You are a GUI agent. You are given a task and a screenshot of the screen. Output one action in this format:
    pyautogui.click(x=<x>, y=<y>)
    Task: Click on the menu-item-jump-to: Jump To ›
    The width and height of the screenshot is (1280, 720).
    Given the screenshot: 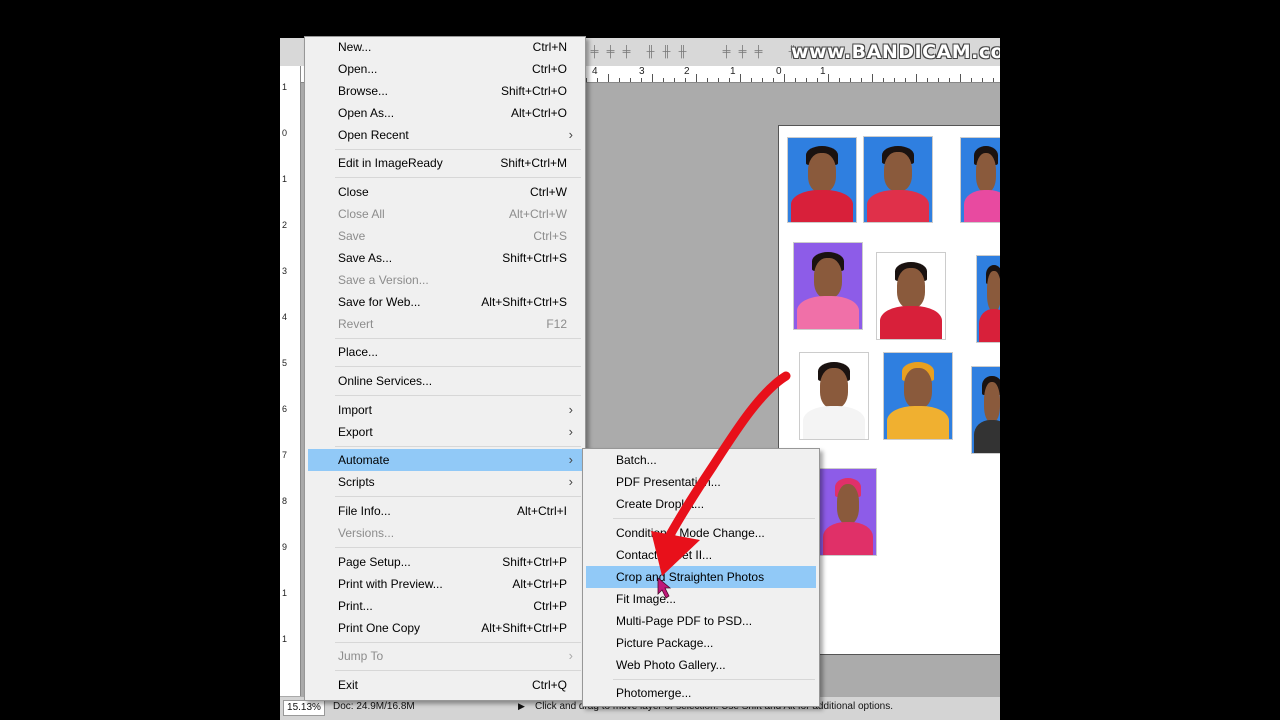 What is the action you would take?
    pyautogui.click(x=445, y=656)
    